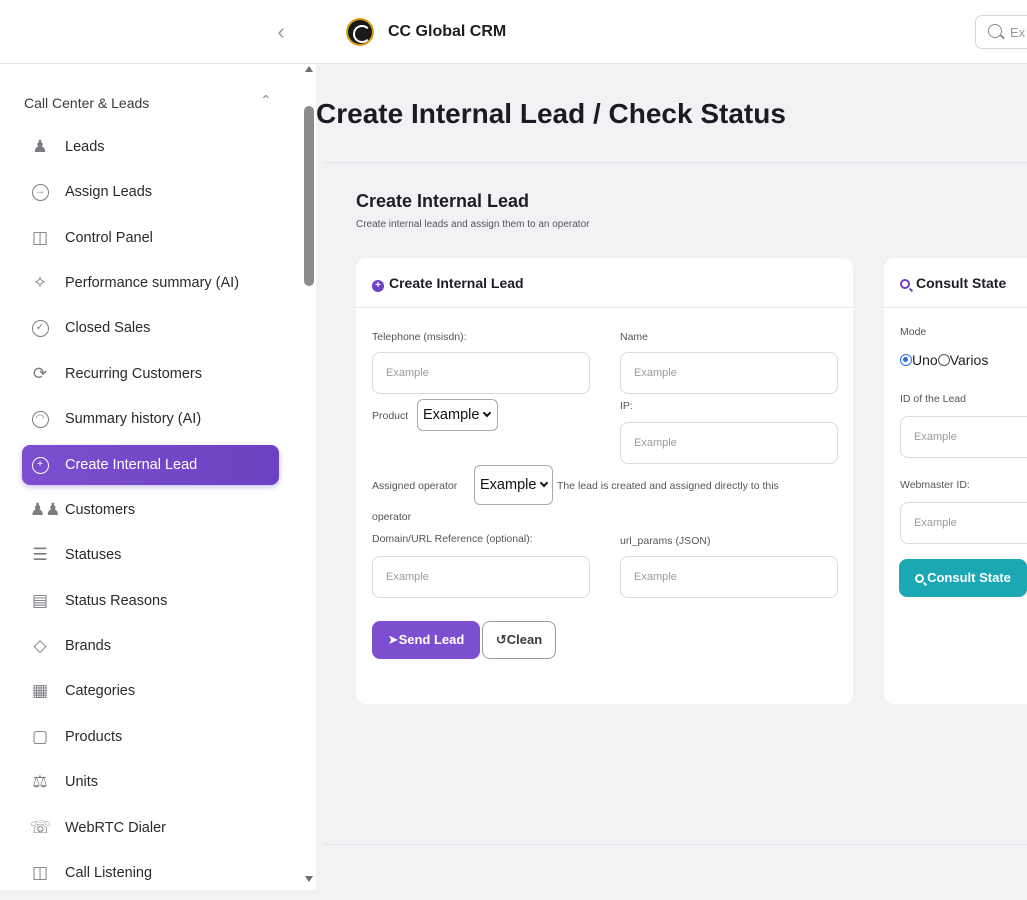 The image size is (1027, 900). I want to click on send-lead-label: Send Lead, so click(431, 639).